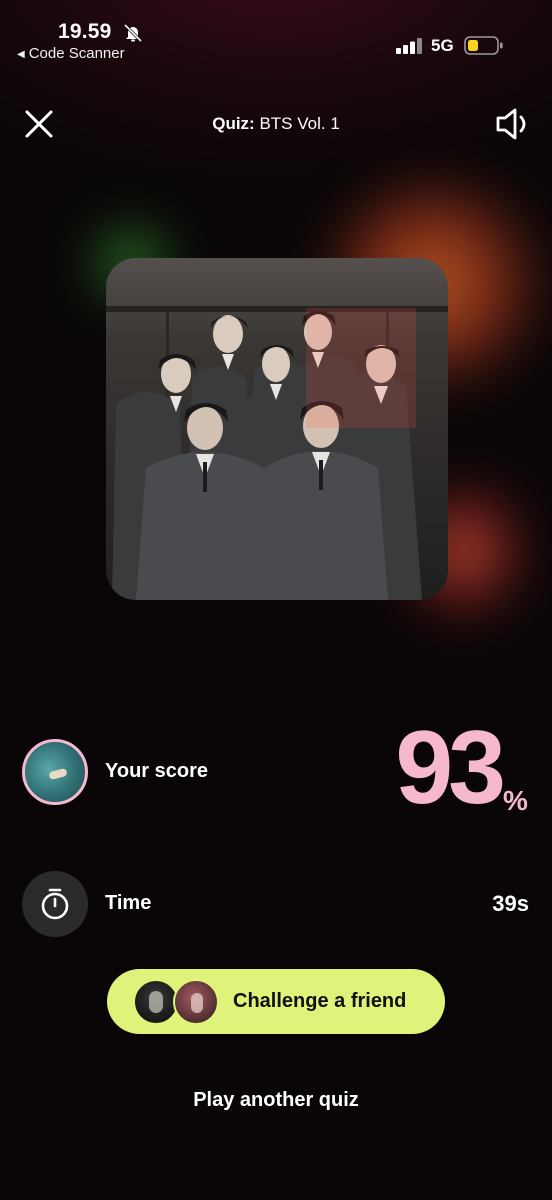 This screenshot has width=552, height=1200. Describe the element at coordinates (442, 45) in the screenshot. I see `network-type: 5G` at that location.